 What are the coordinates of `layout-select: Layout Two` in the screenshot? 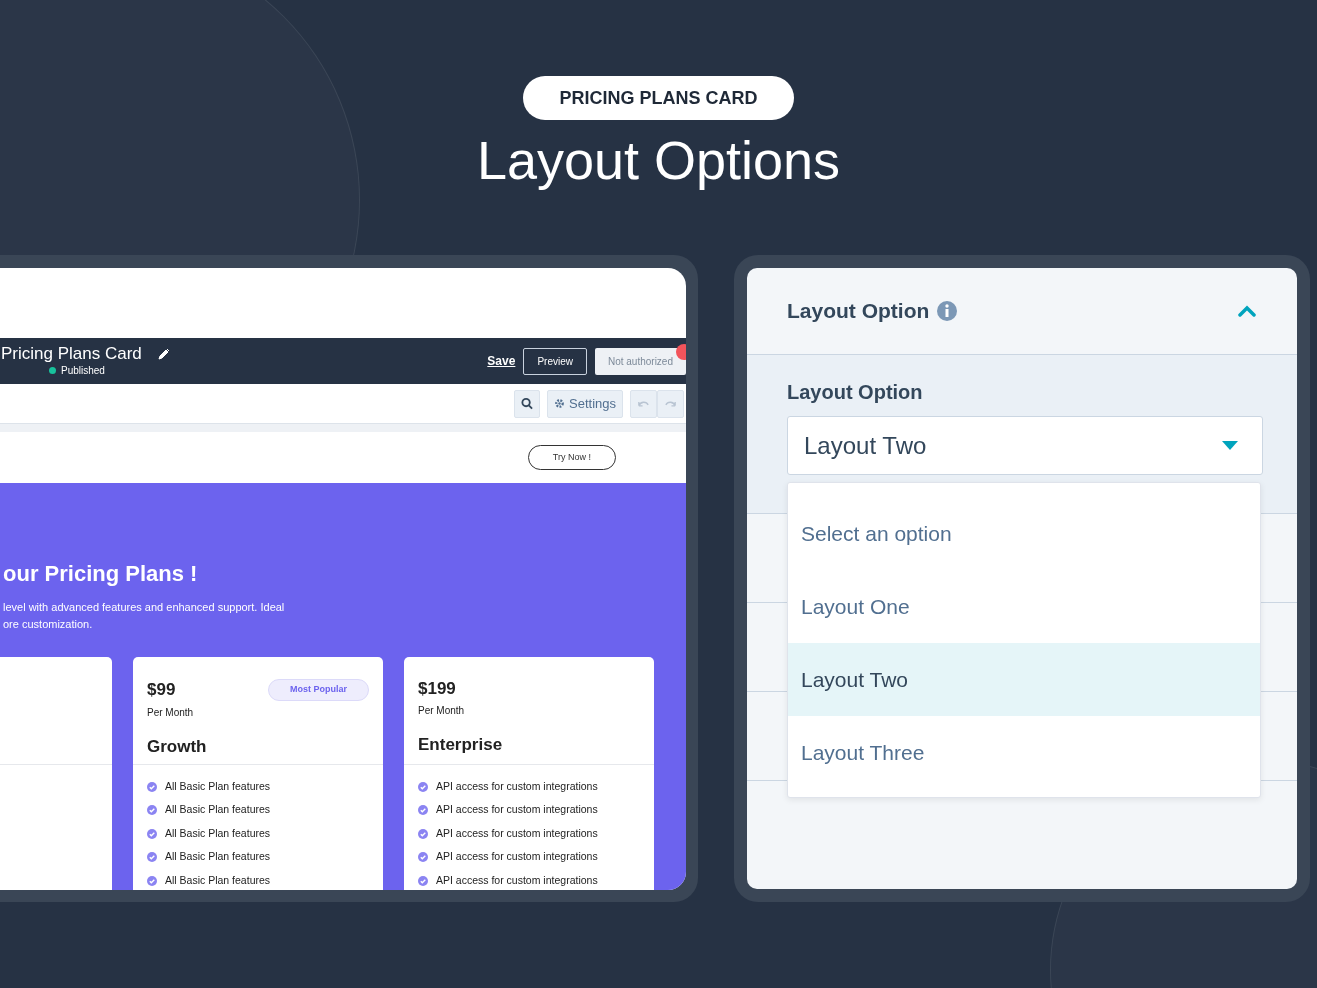 It's located at (1025, 445).